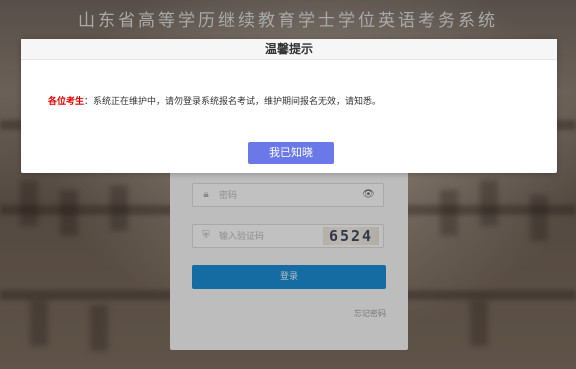 Image resolution: width=576 pixels, height=369 pixels. I want to click on acknowledge-button: 我已知晓, so click(291, 153).